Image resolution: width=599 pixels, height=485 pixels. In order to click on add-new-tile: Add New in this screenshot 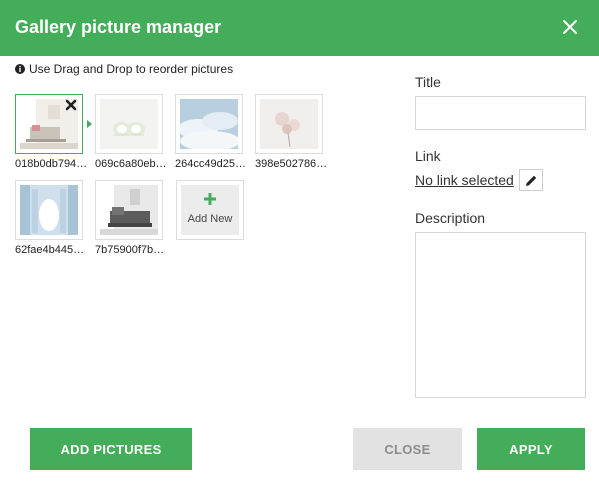, I will do `click(210, 210)`.